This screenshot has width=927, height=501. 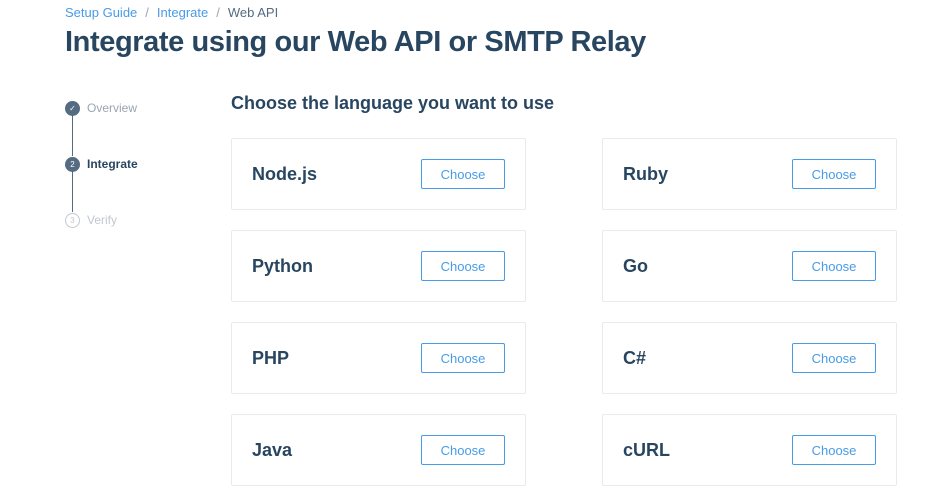 What do you see at coordinates (101, 12) in the screenshot?
I see `breadcrumb-setup-guide-link: Setup Guide` at bounding box center [101, 12].